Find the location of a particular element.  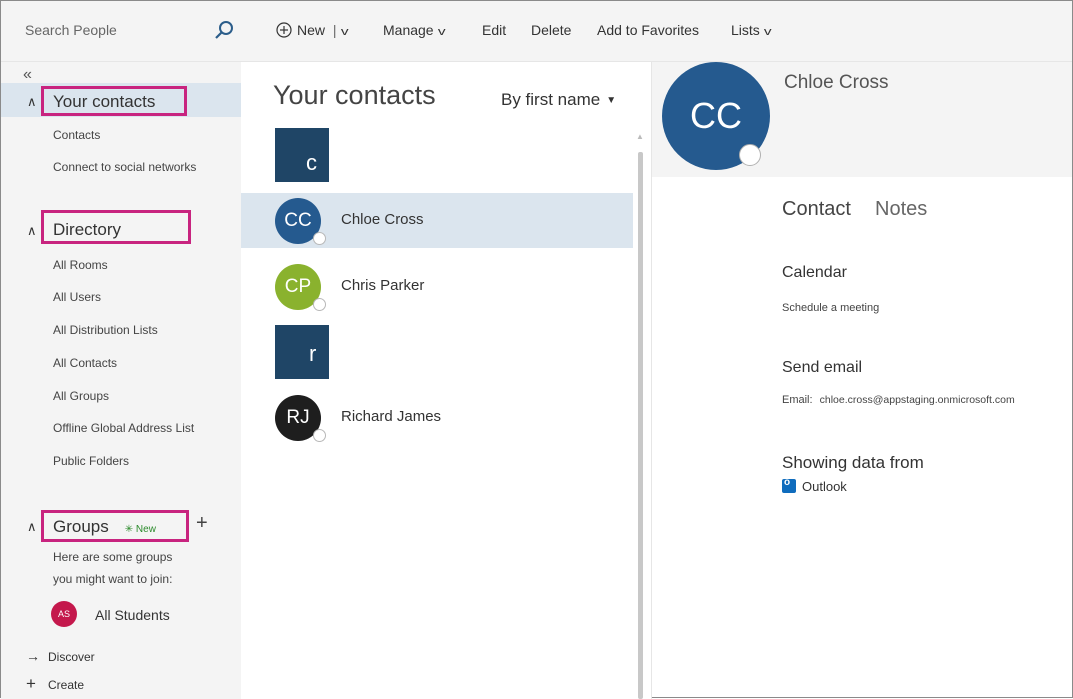

contact-name: Chris Parker is located at coordinates (383, 285).